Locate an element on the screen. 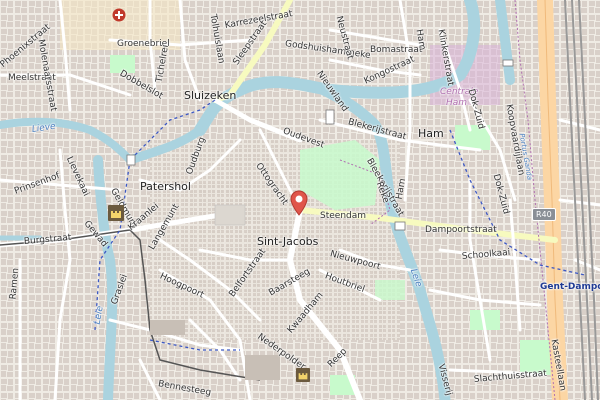 The height and width of the screenshot is (400, 600). place-label-ham: Ham is located at coordinates (431, 133).